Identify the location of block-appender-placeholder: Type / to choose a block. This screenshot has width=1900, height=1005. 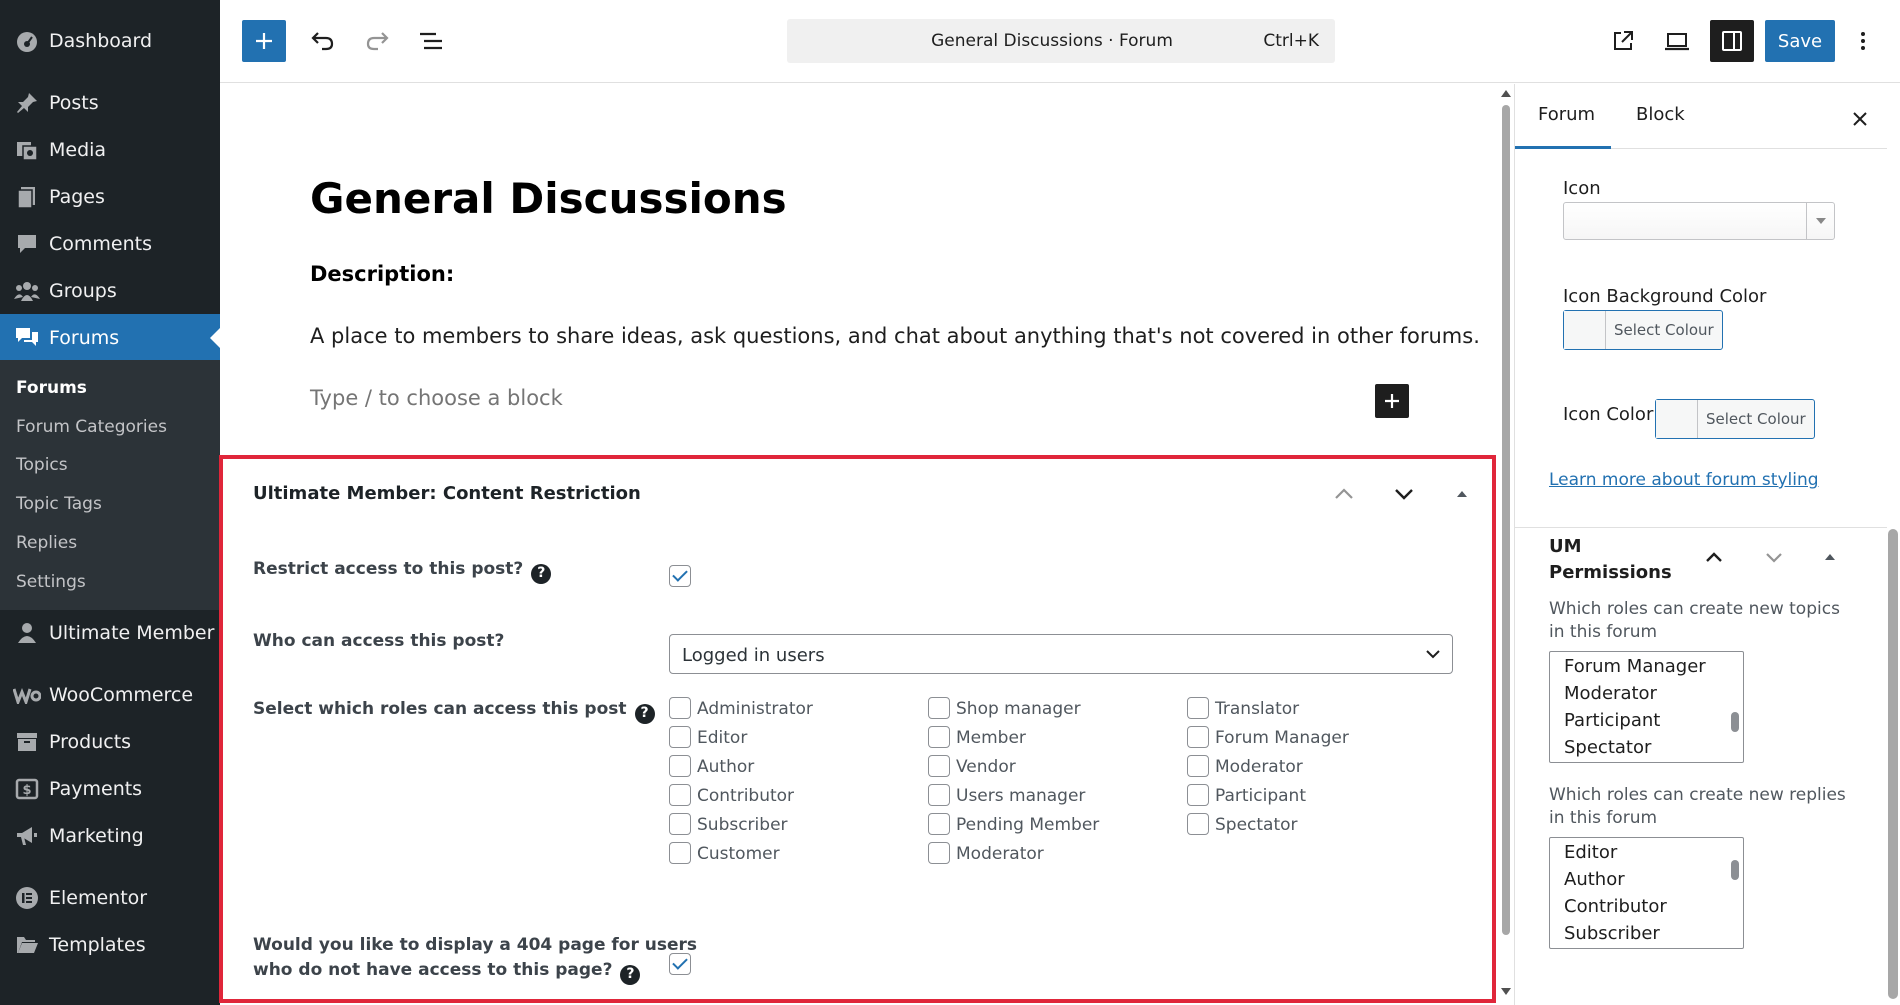
(436, 398).